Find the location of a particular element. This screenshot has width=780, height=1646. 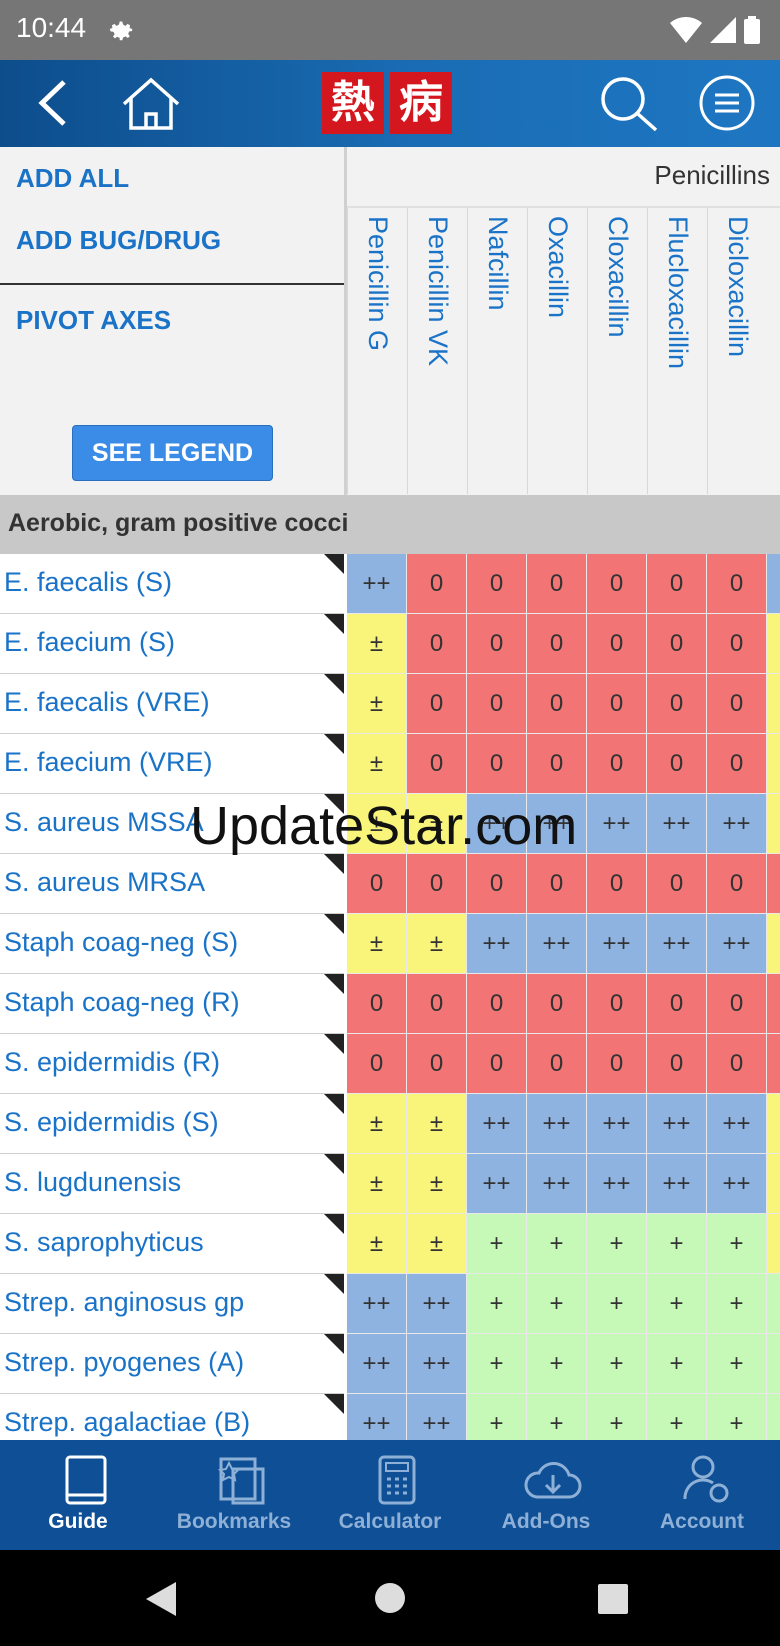

bug-name-cell: Strep. agalactiae (B) is located at coordinates (172, 1417).